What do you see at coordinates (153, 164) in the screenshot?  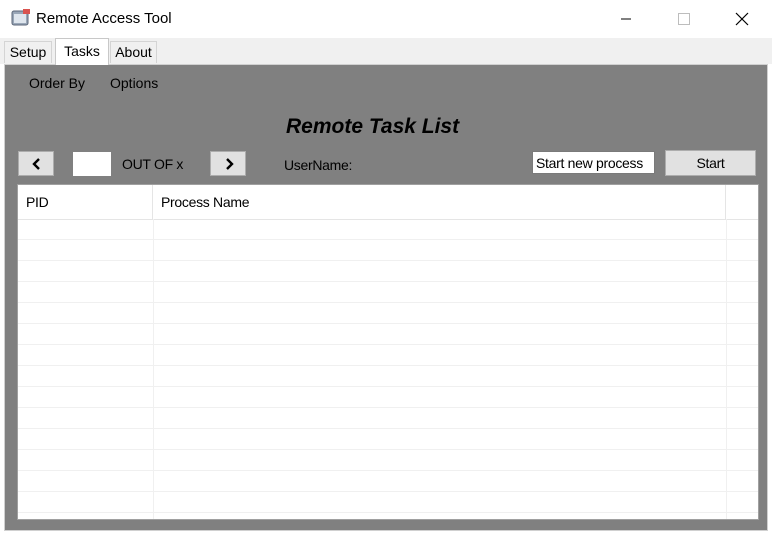 I see `out-of-label: OUT OF x` at bounding box center [153, 164].